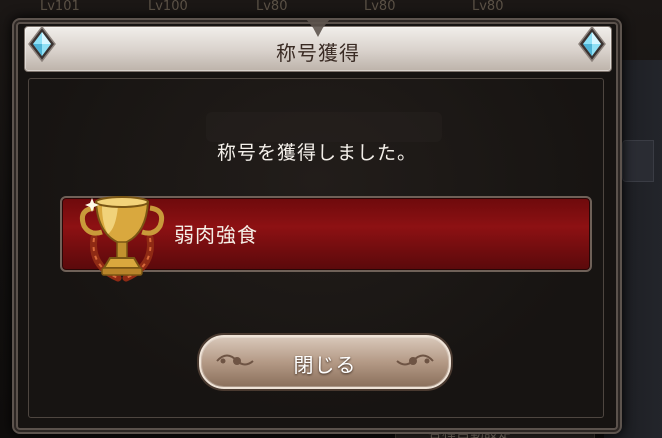 The image size is (662, 438). Describe the element at coordinates (325, 362) in the screenshot. I see `close-button: 閉じる` at that location.